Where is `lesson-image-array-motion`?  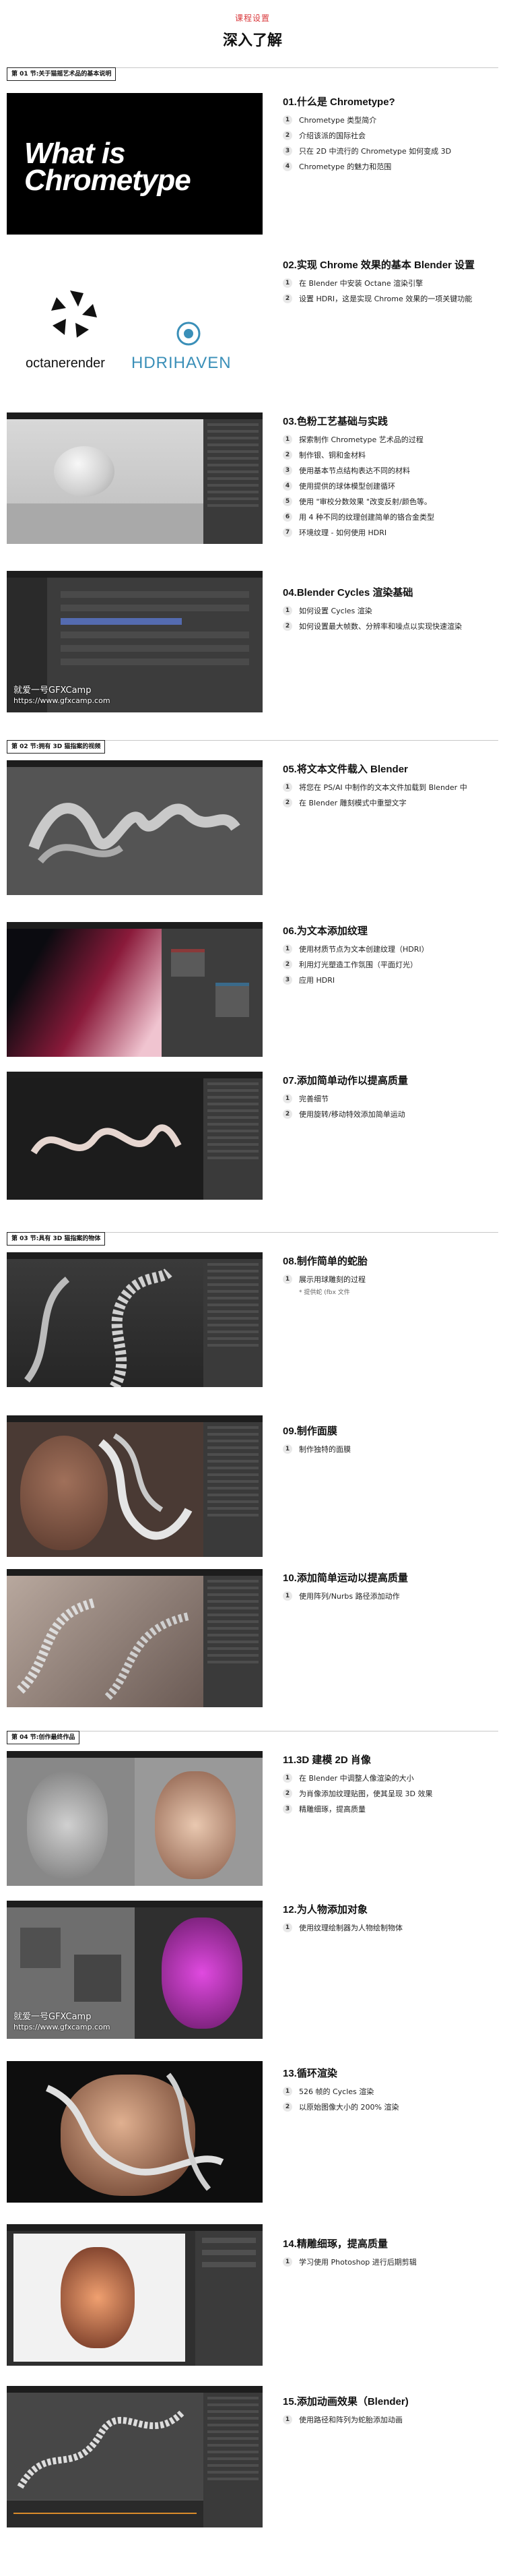
lesson-image-array-motion is located at coordinates (135, 1638).